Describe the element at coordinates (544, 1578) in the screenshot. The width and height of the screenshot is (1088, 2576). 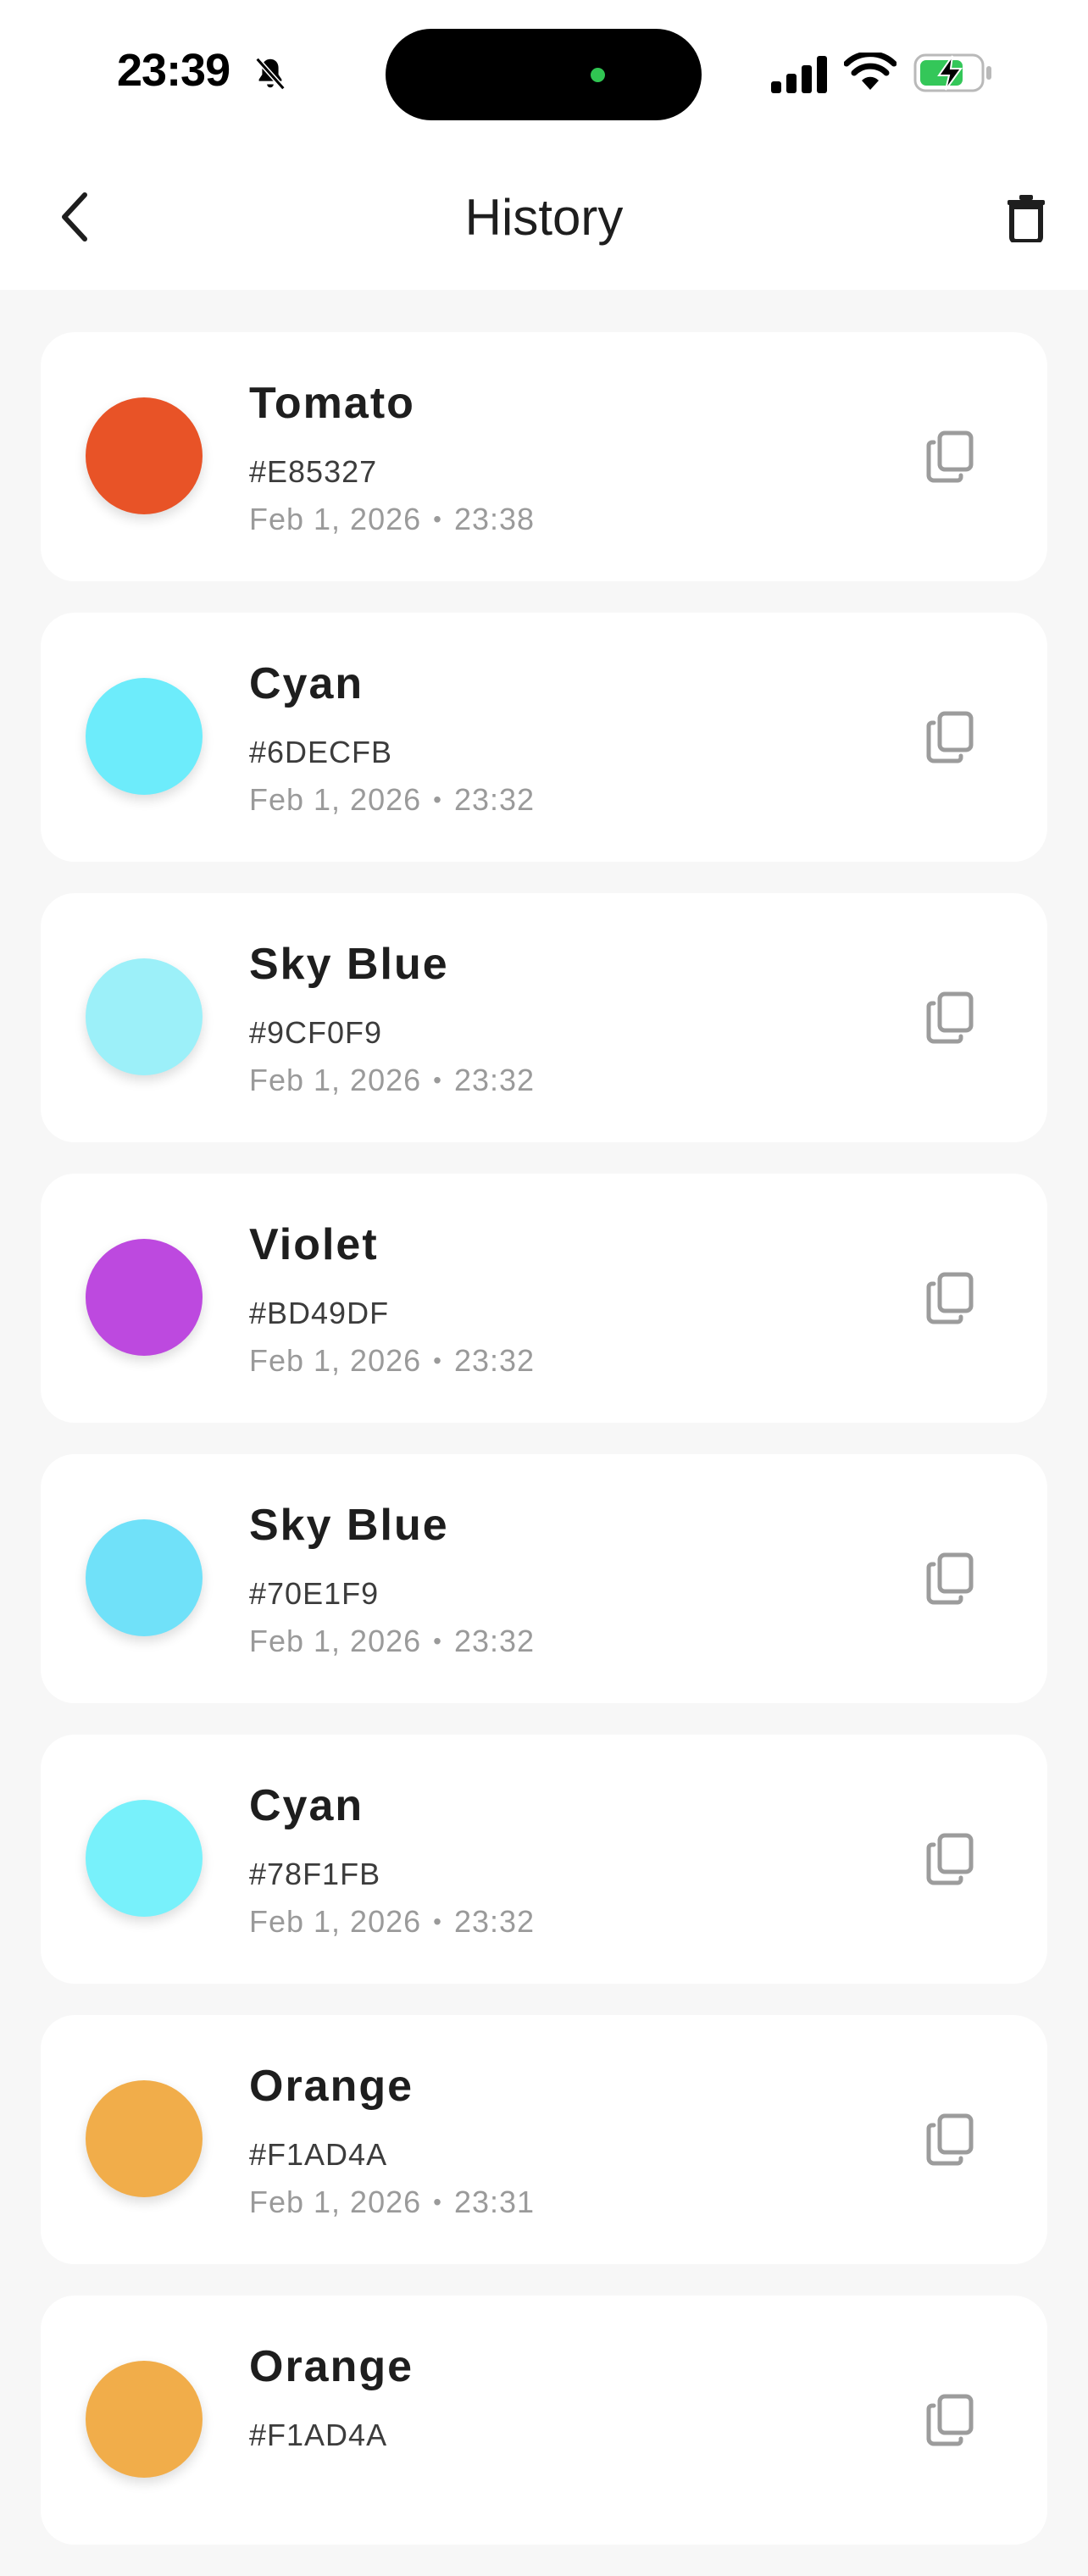
I see `history-item: Sky Blue #70E1F9 Feb 1, 2026 • 23:32` at that location.